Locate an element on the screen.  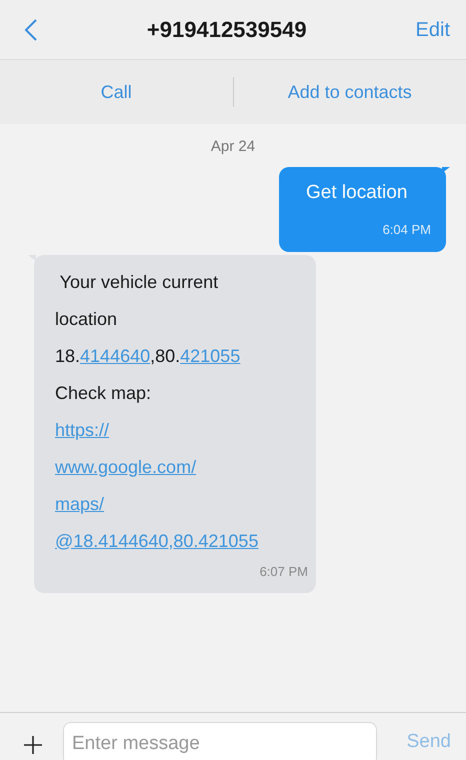
message-text: Get location is located at coordinates (357, 192).